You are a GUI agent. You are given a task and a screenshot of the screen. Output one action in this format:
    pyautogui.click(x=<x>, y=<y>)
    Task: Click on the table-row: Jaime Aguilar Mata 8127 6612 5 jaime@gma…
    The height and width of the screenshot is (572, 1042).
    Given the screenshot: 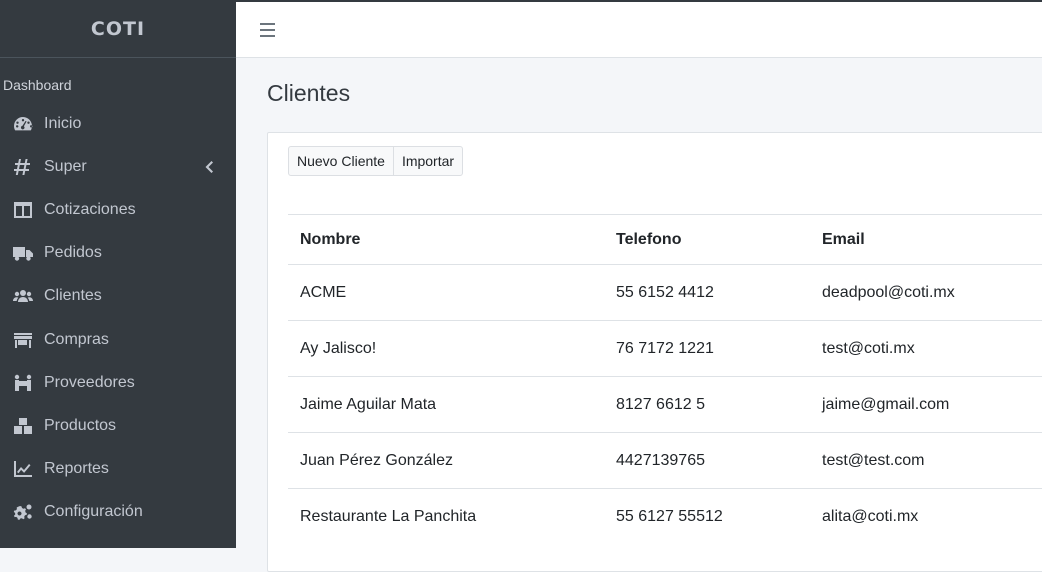 What is the action you would take?
    pyautogui.click(x=665, y=404)
    